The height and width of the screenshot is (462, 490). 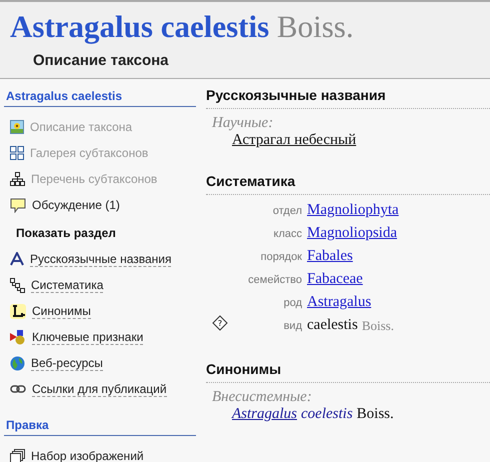 I want to click on rank-label: семейство, so click(x=274, y=280).